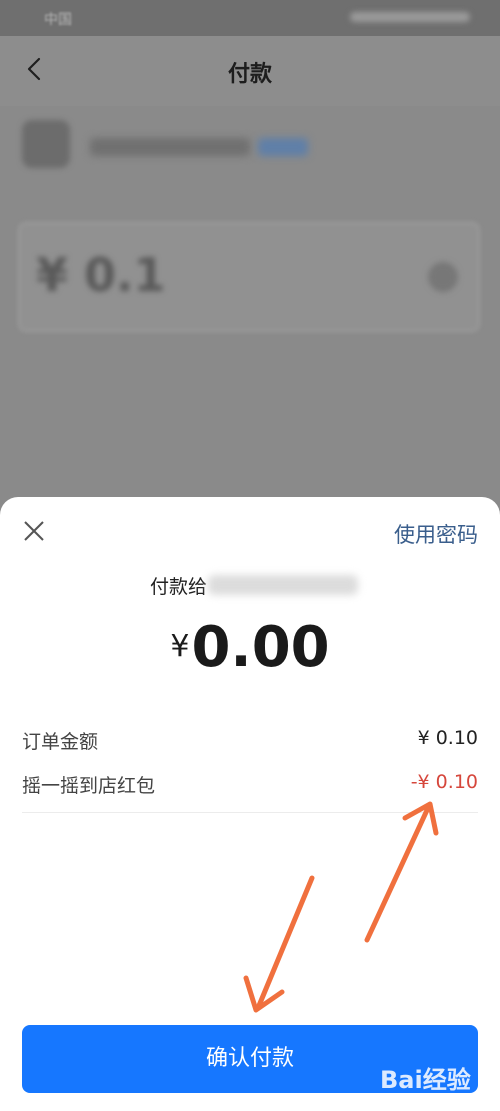 This screenshot has height=1111, width=500. What do you see at coordinates (436, 534) in the screenshot?
I see `use-password-link: 使用密码` at bounding box center [436, 534].